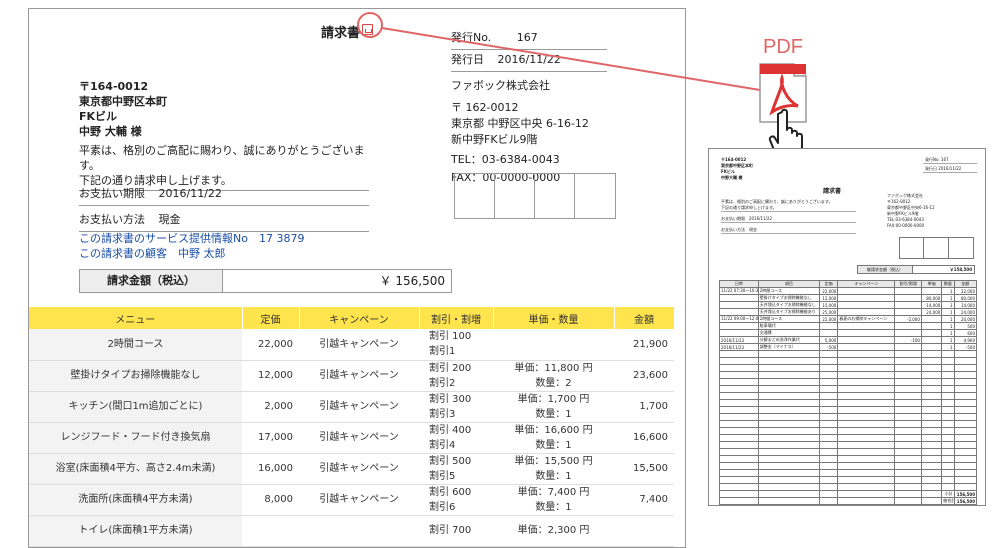 Image resolution: width=1000 pixels, height=548 pixels. What do you see at coordinates (848, 291) in the screenshot?
I see `thumb-row: 11/22 07:30〜10:30 2時間コース 22,000 1 22,000` at bounding box center [848, 291].